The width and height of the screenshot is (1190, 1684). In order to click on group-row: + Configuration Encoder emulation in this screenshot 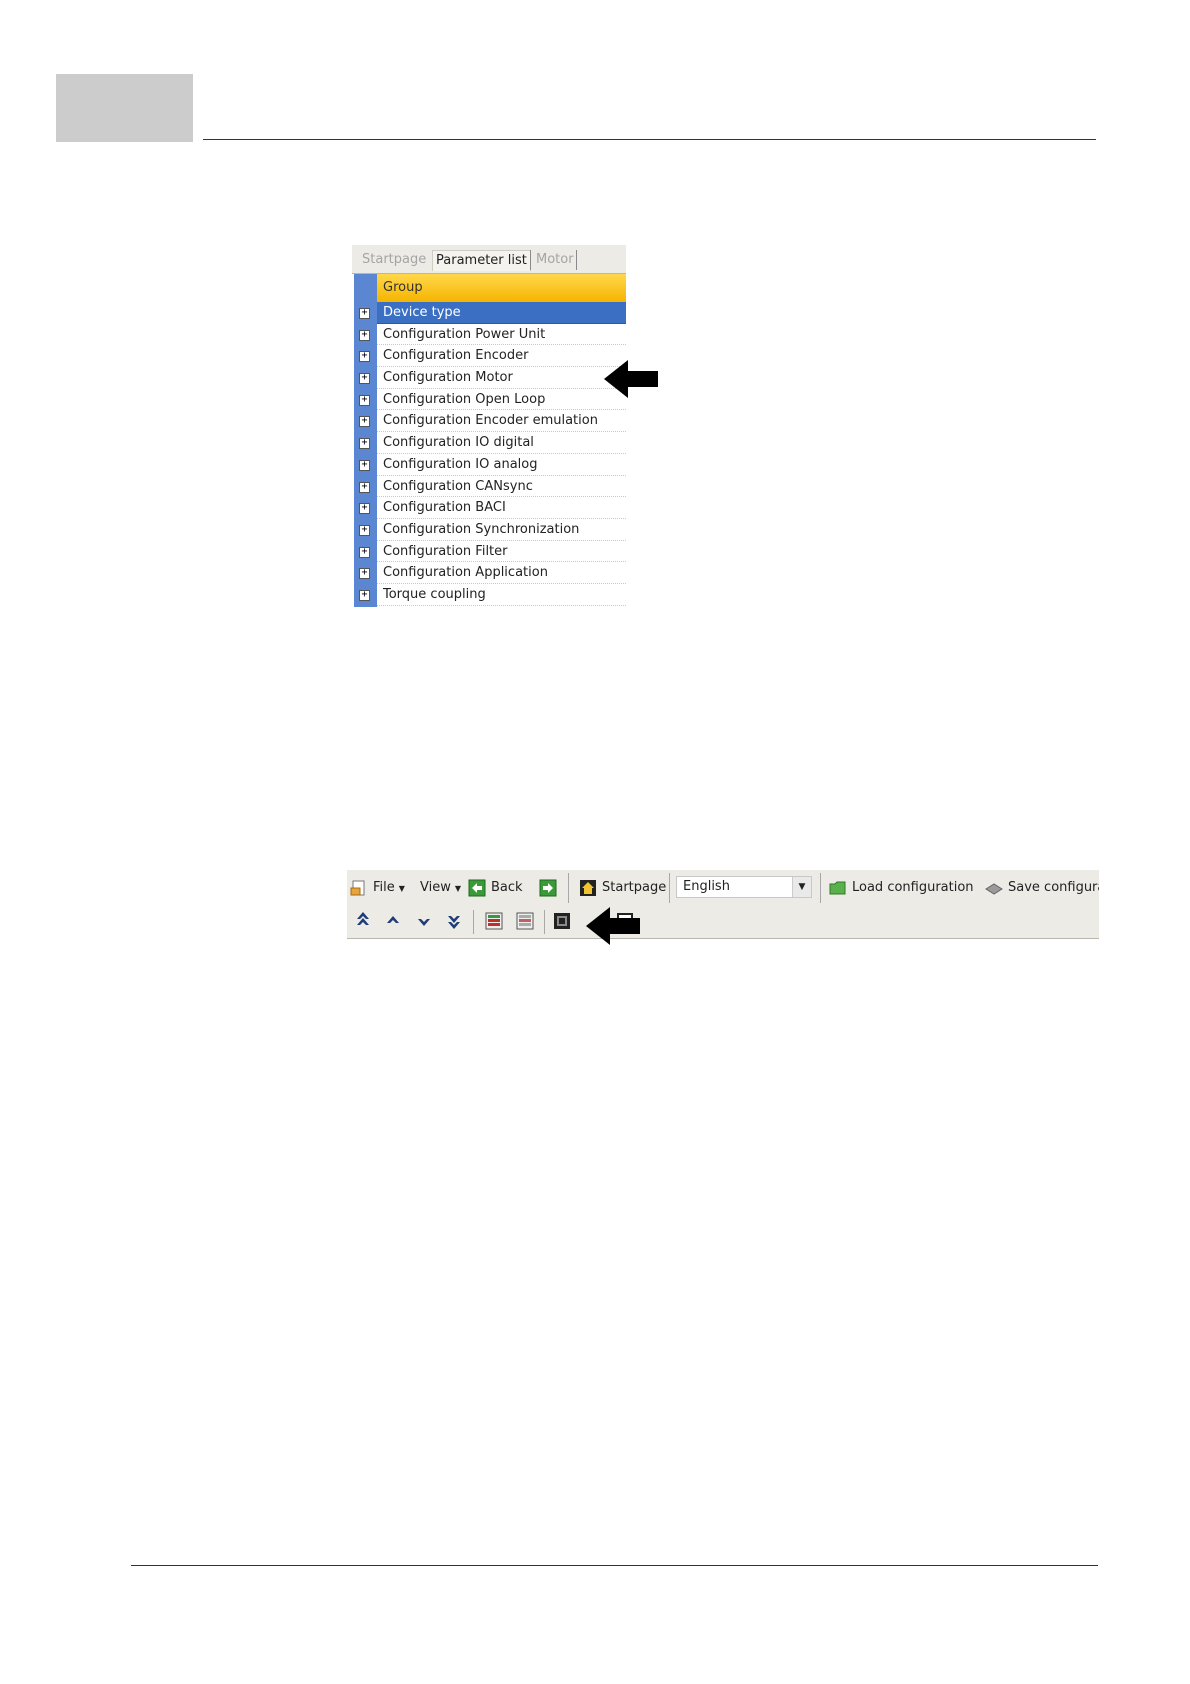, I will do `click(492, 421)`.